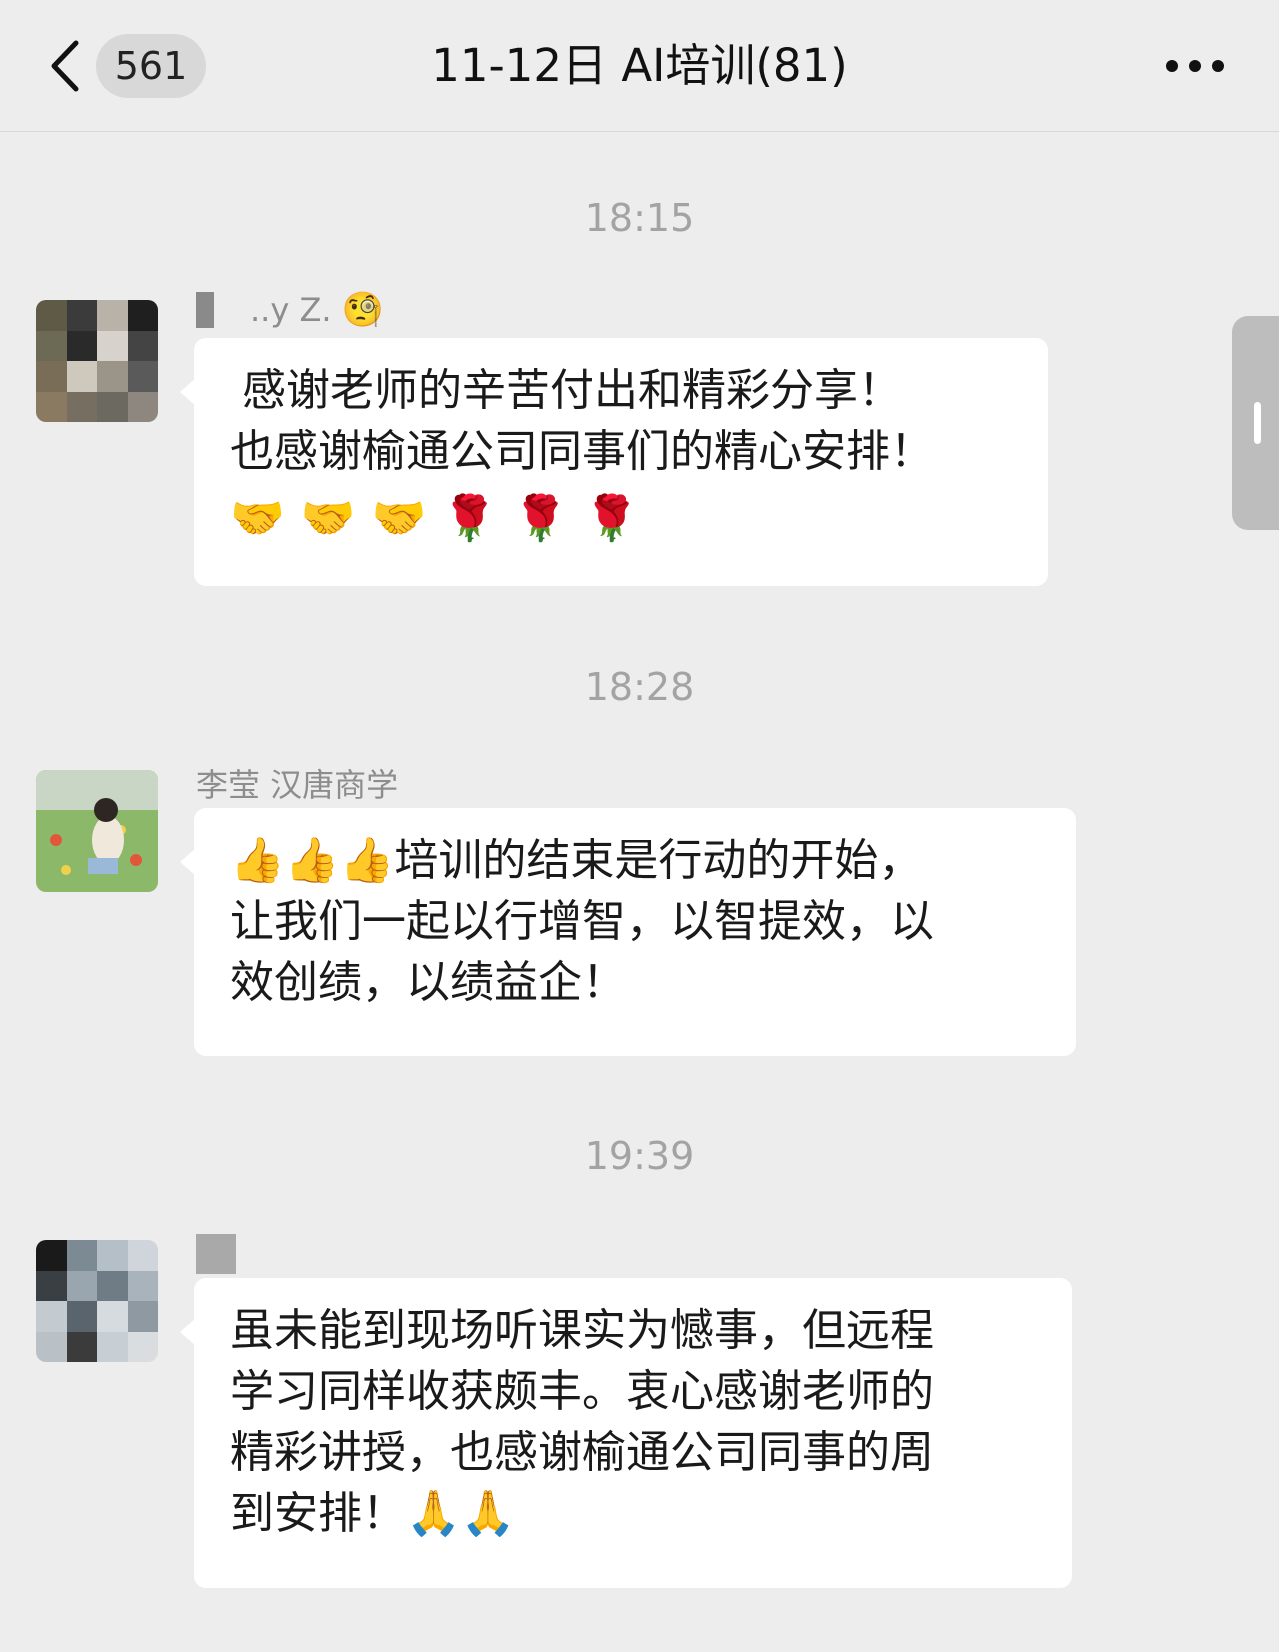  I want to click on handle-grip, so click(1257, 423).